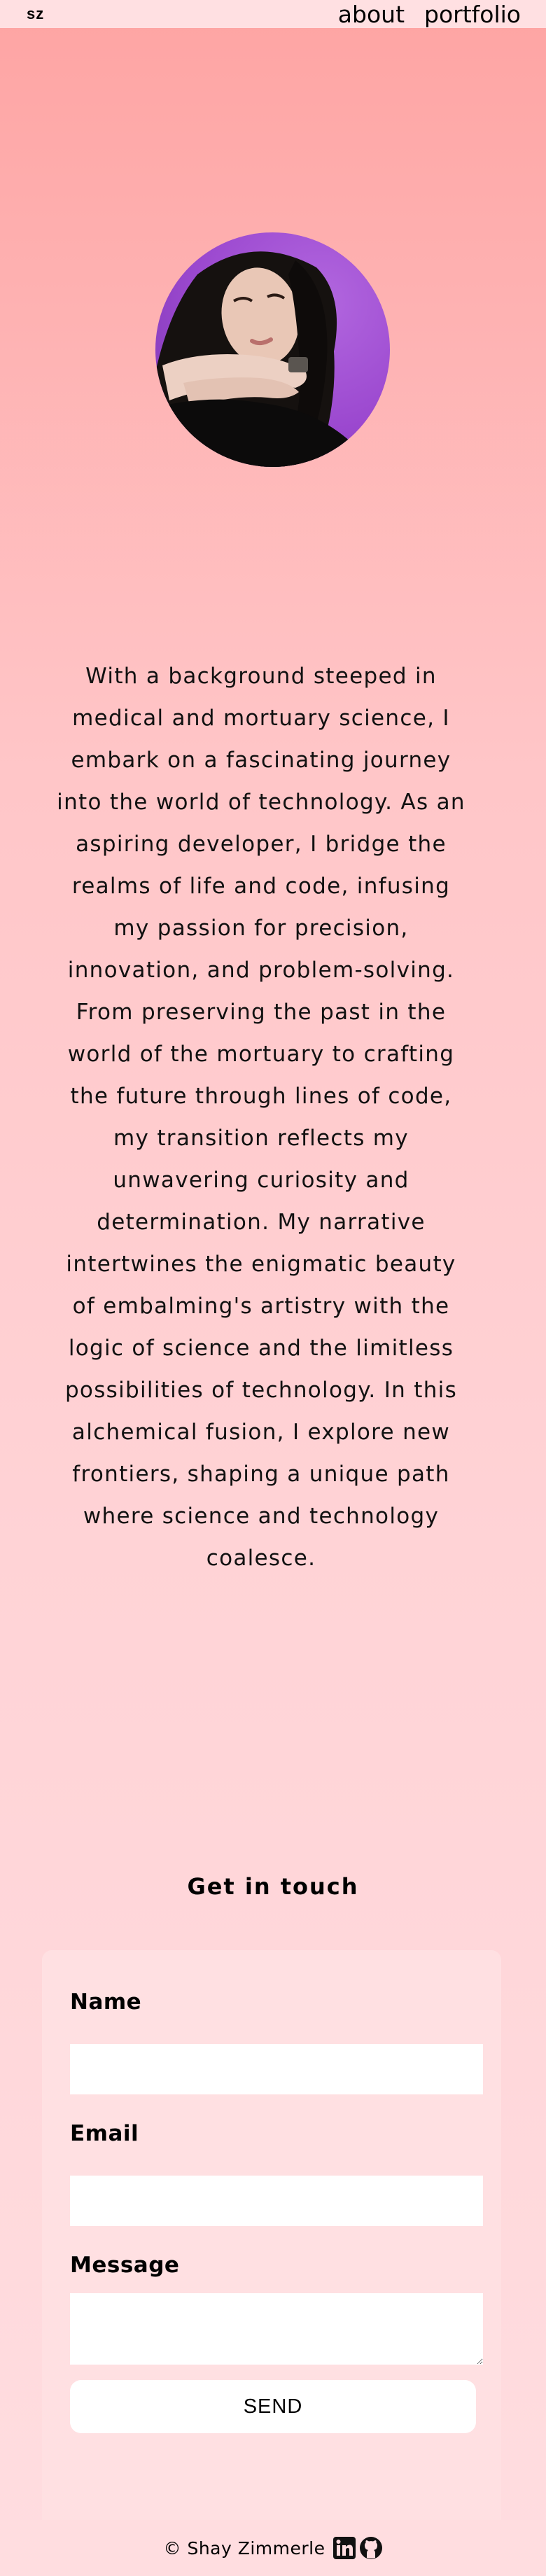 The height and width of the screenshot is (2576, 546). What do you see at coordinates (276, 2329) in the screenshot?
I see `message-textarea` at bounding box center [276, 2329].